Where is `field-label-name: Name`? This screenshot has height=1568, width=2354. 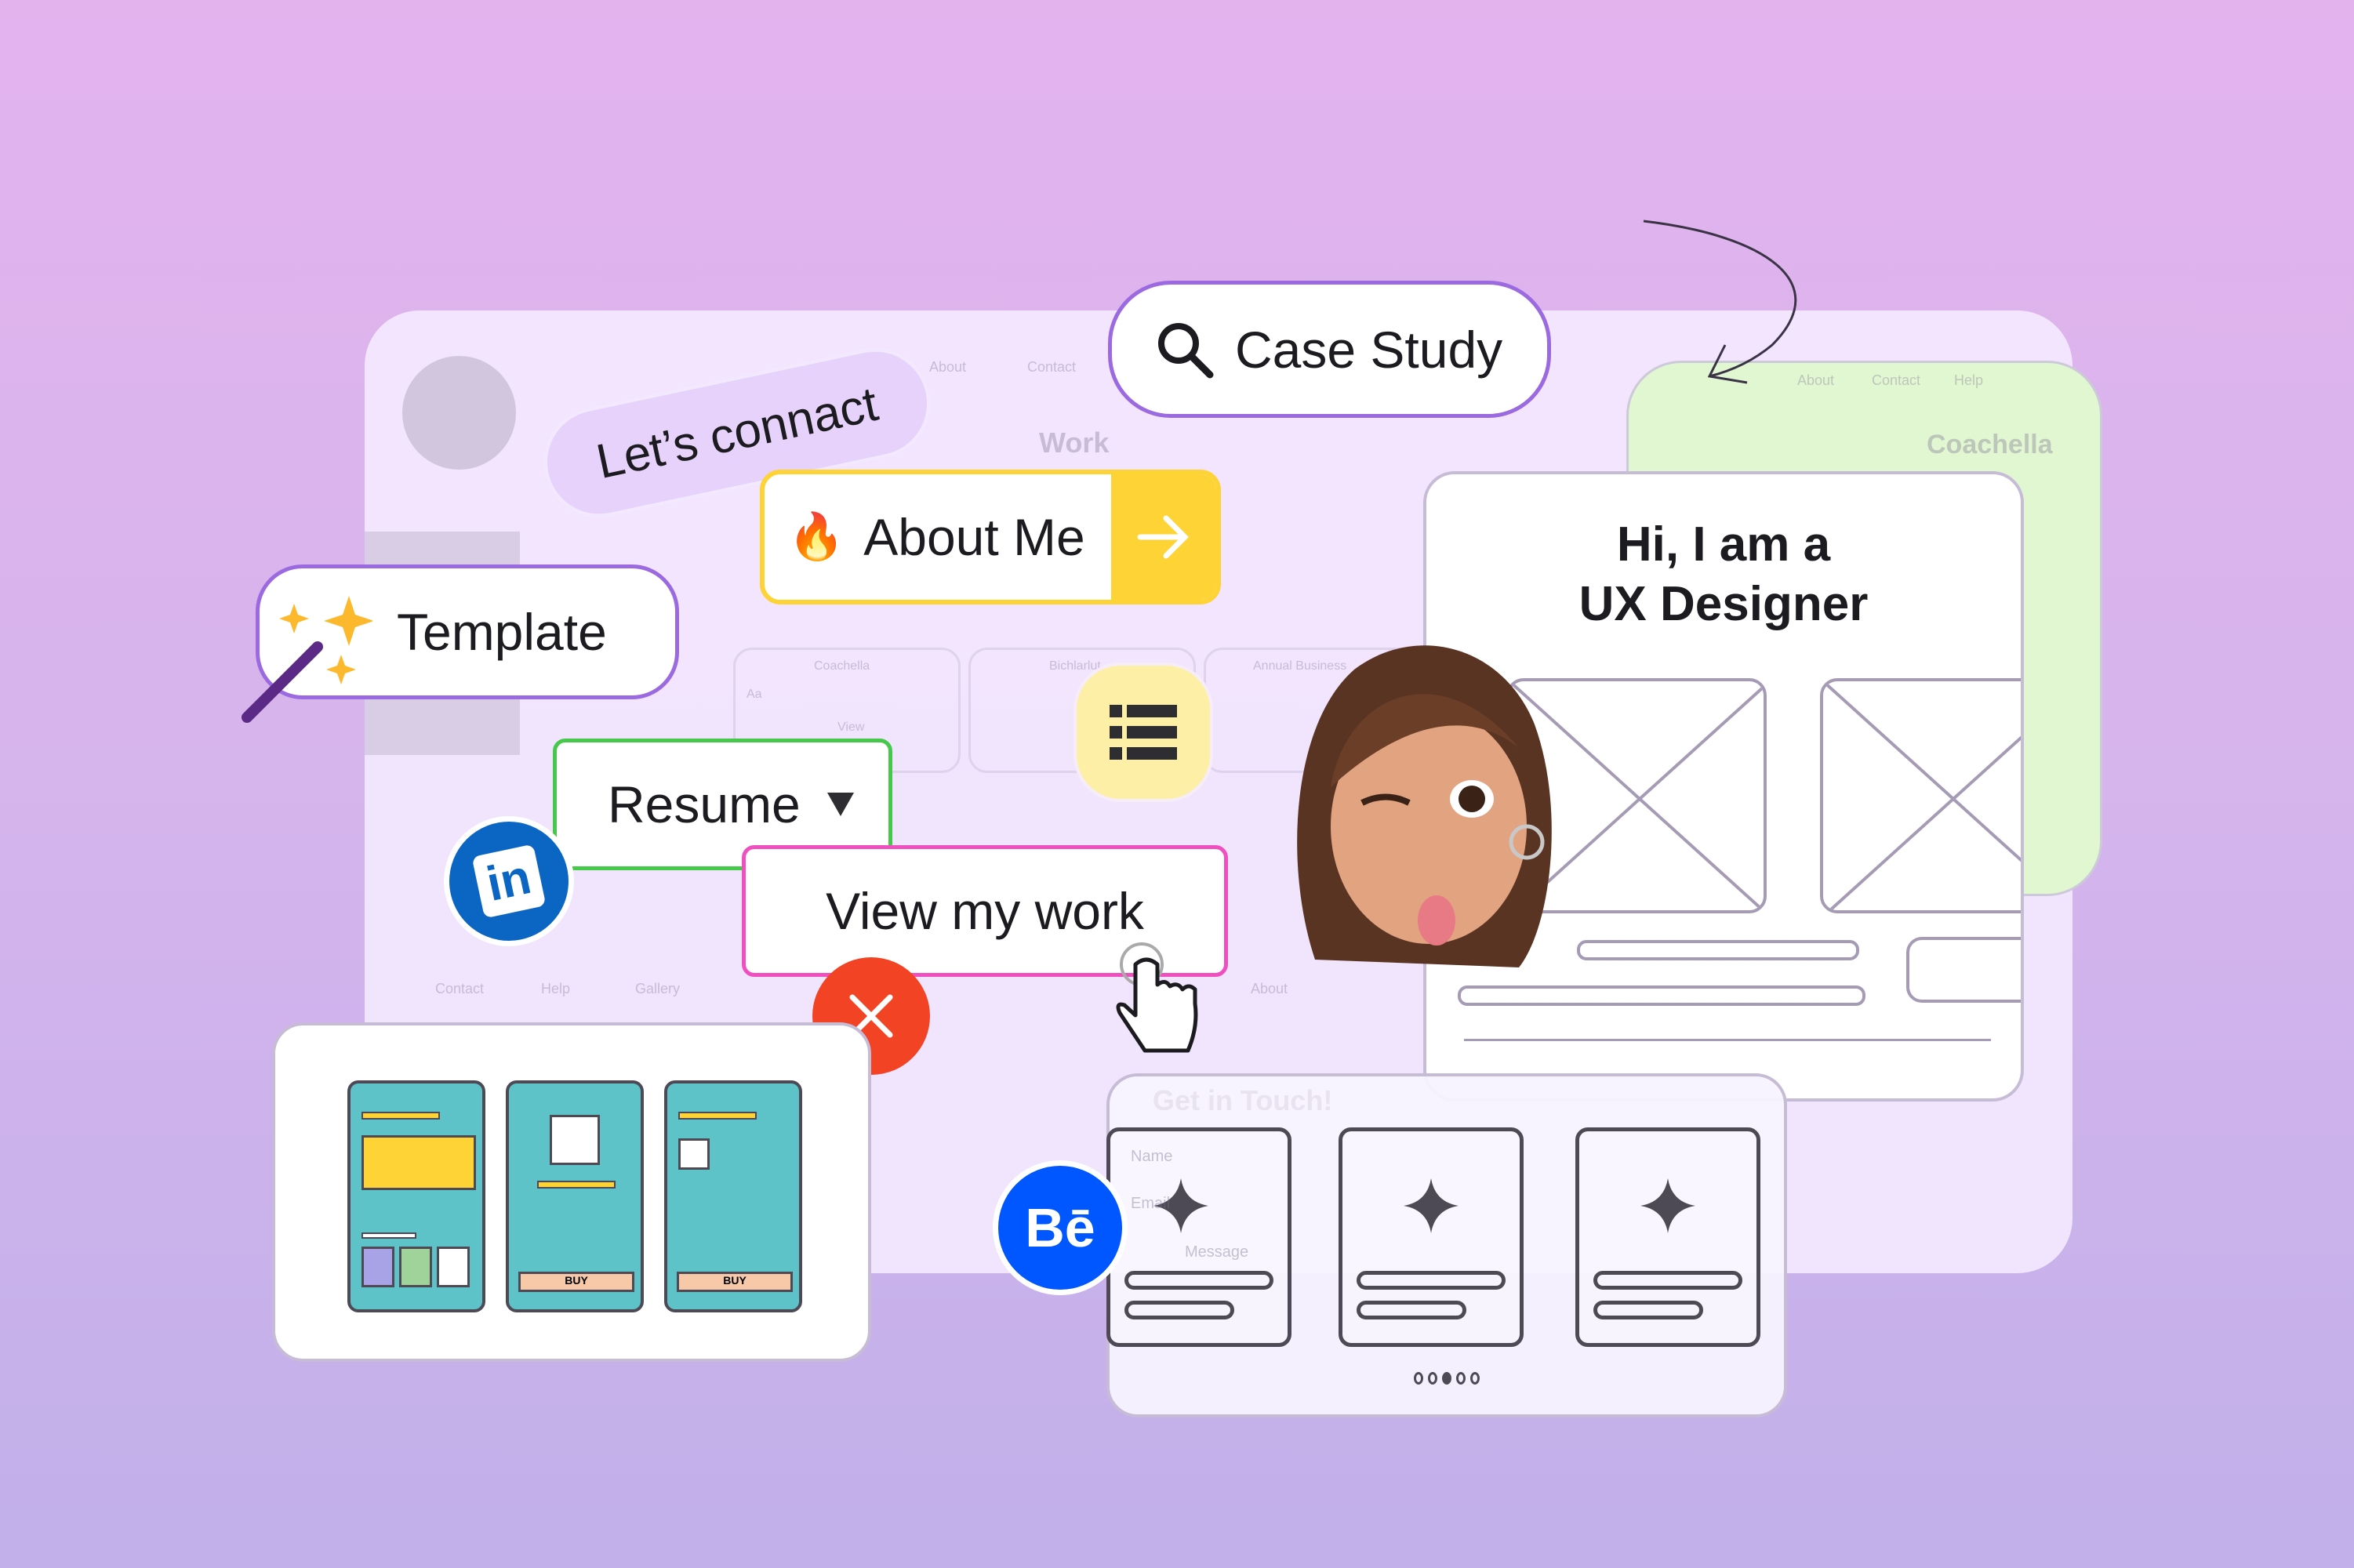
field-label-name: Name is located at coordinates (1152, 1156).